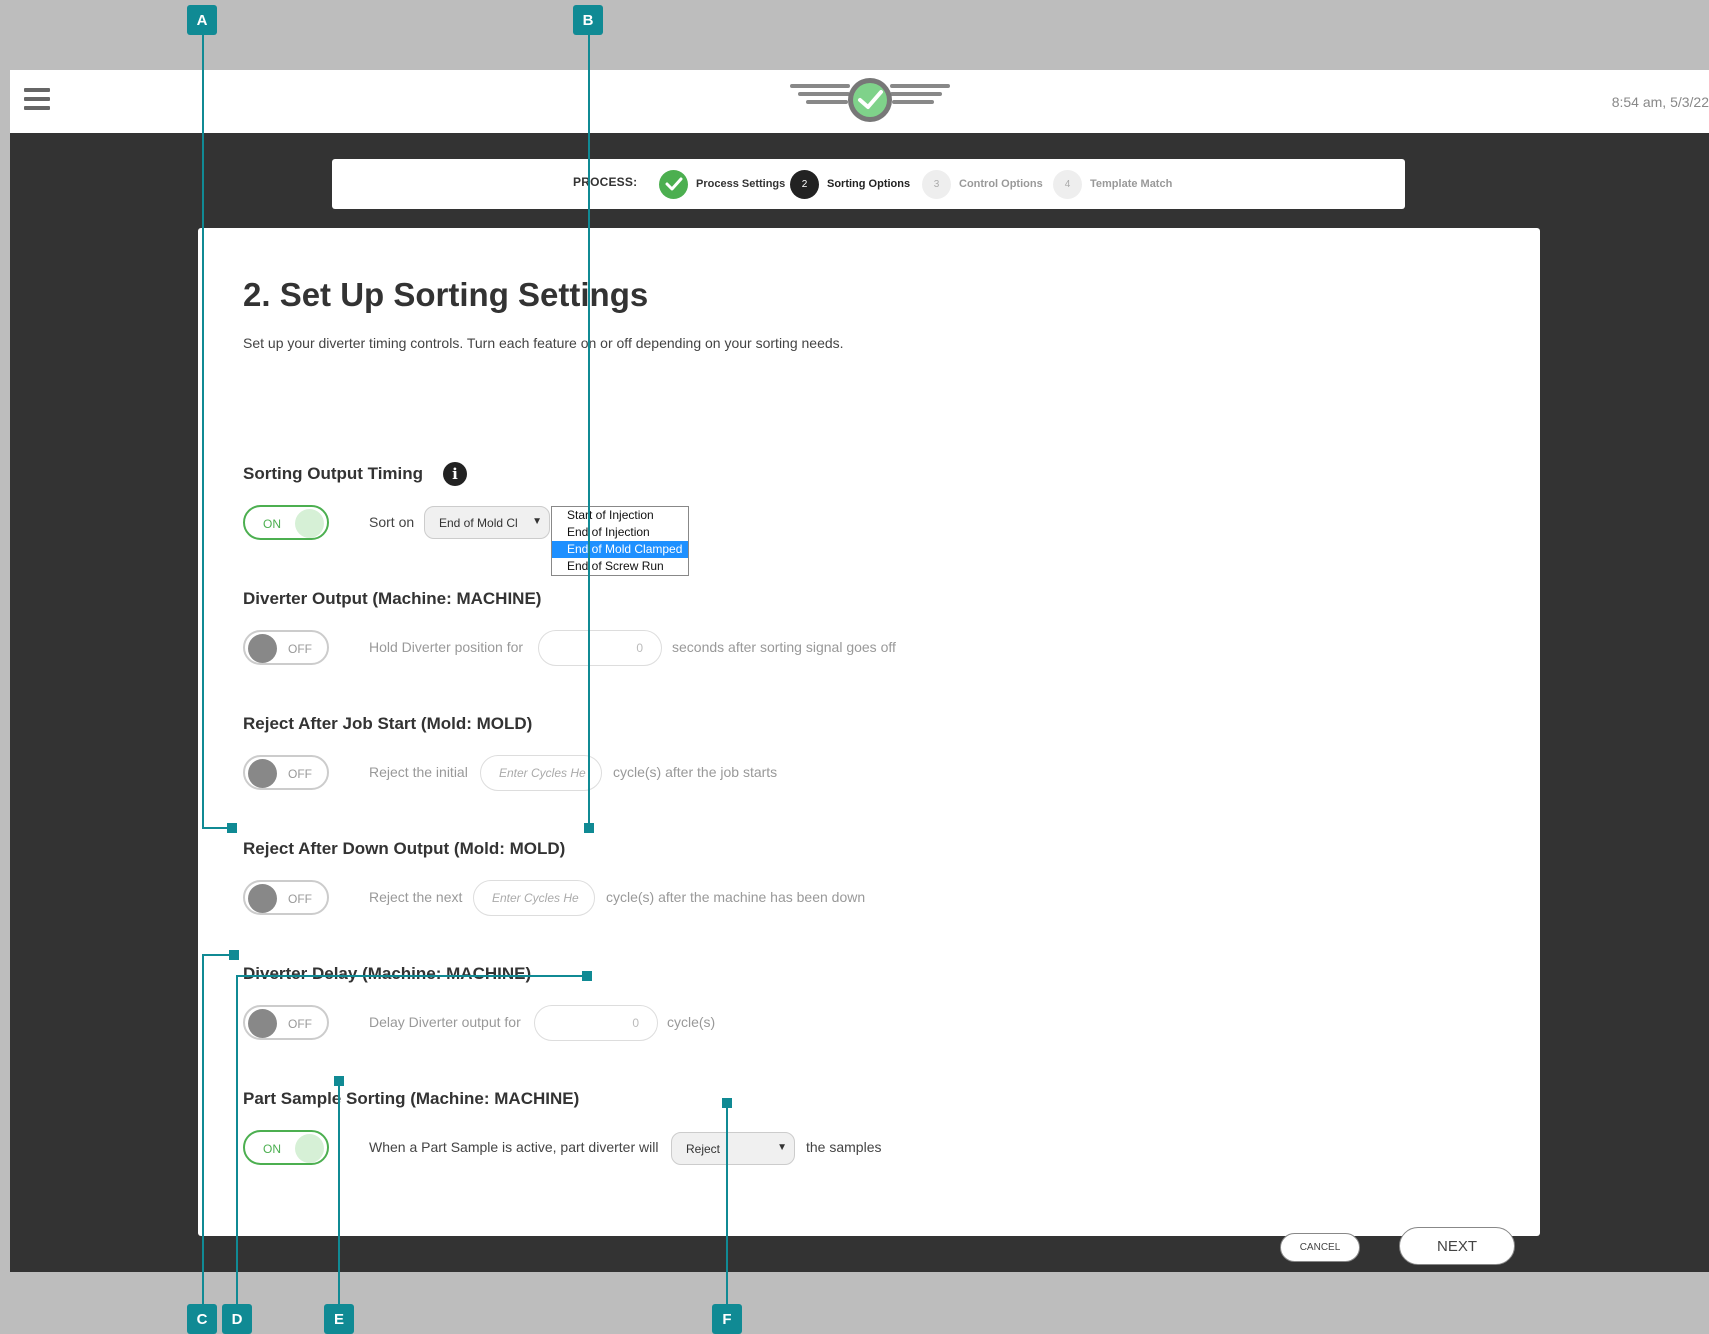 The height and width of the screenshot is (1334, 1709). What do you see at coordinates (784, 647) in the screenshot?
I see `diverter-output-suffix: seconds after sorting signal goes off` at bounding box center [784, 647].